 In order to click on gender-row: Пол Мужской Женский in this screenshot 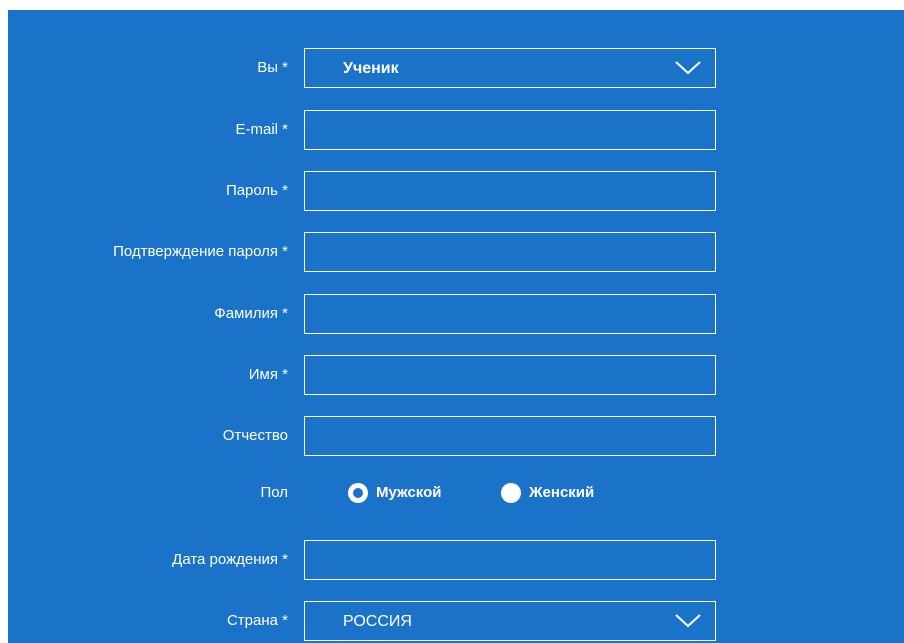, I will do `click(456, 493)`.